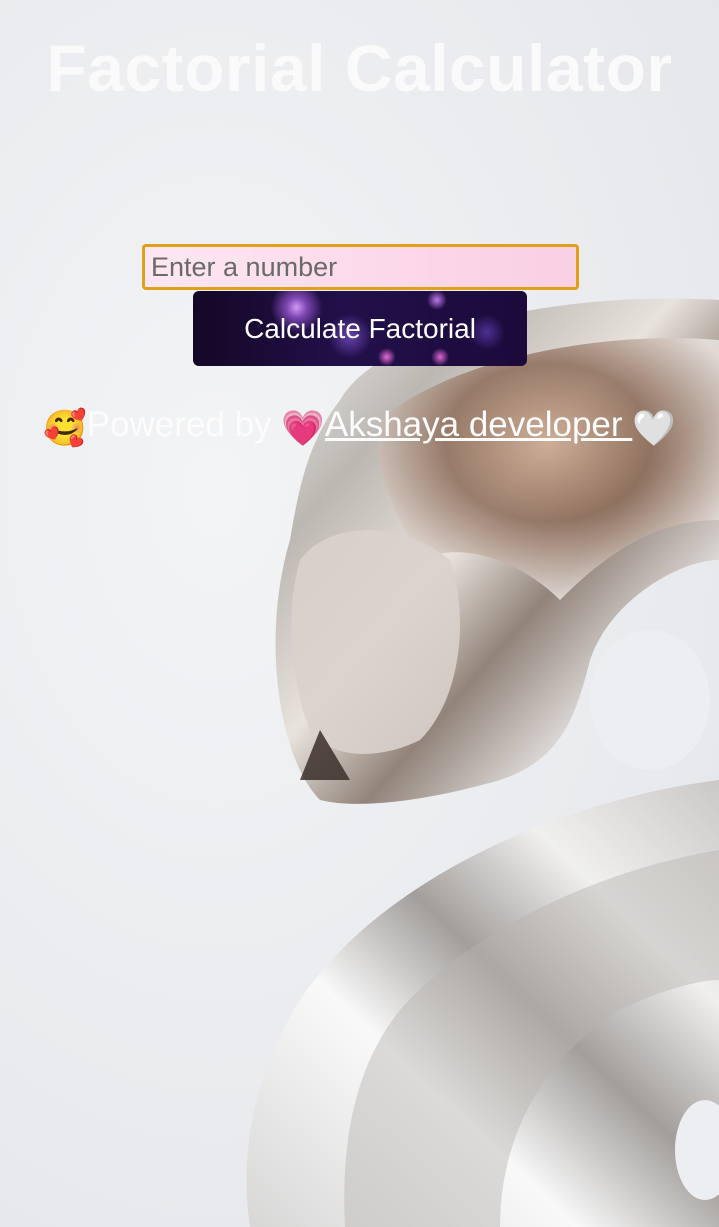 The image size is (719, 1227). I want to click on developer-link-label: Akshaya developer, so click(478, 424).